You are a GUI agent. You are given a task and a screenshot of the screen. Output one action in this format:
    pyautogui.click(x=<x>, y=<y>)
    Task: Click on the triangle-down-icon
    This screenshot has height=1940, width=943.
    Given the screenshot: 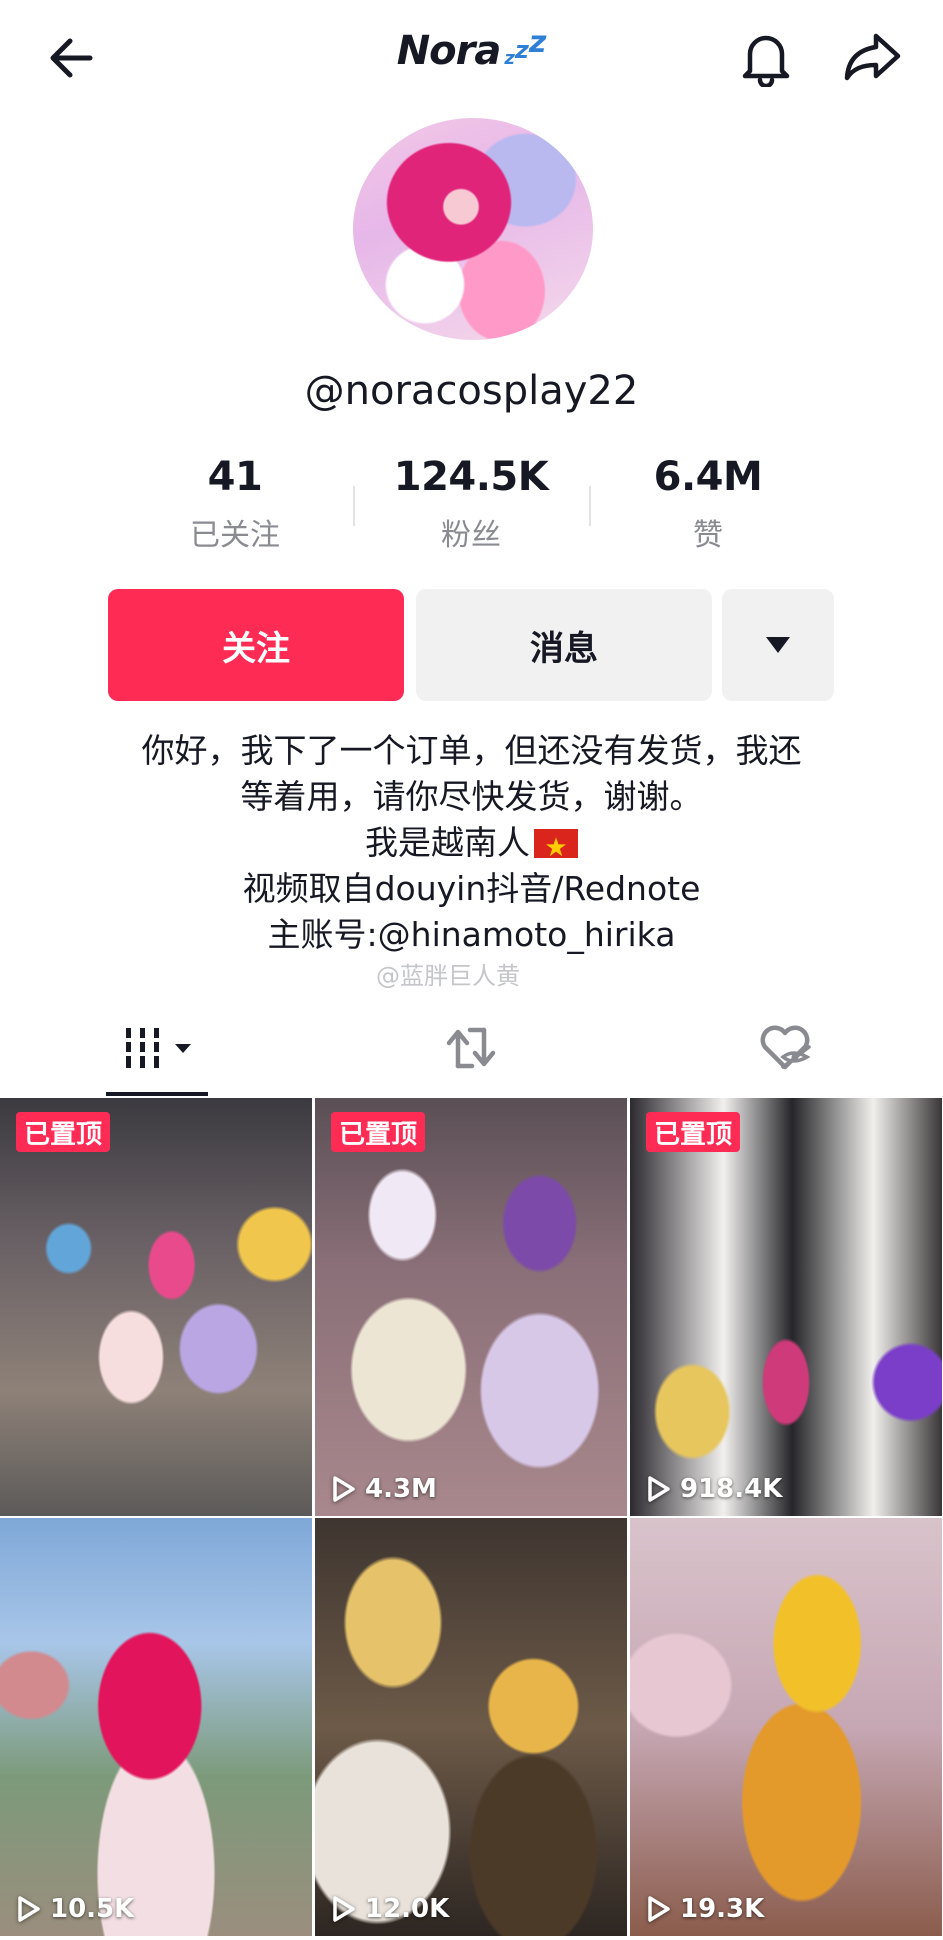 What is the action you would take?
    pyautogui.click(x=778, y=645)
    